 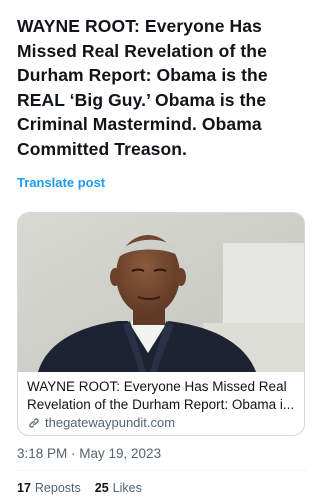 I want to click on engagement-stats: 17 Reposts 25 Likes, so click(x=79, y=488).